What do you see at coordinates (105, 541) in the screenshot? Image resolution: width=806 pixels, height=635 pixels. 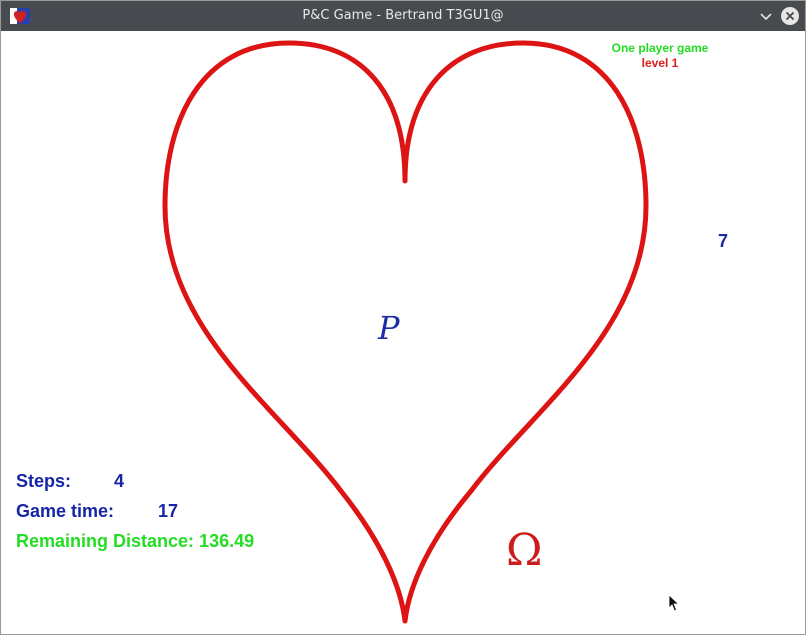 I see `remaining-distance-label: Remaining Distance:` at bounding box center [105, 541].